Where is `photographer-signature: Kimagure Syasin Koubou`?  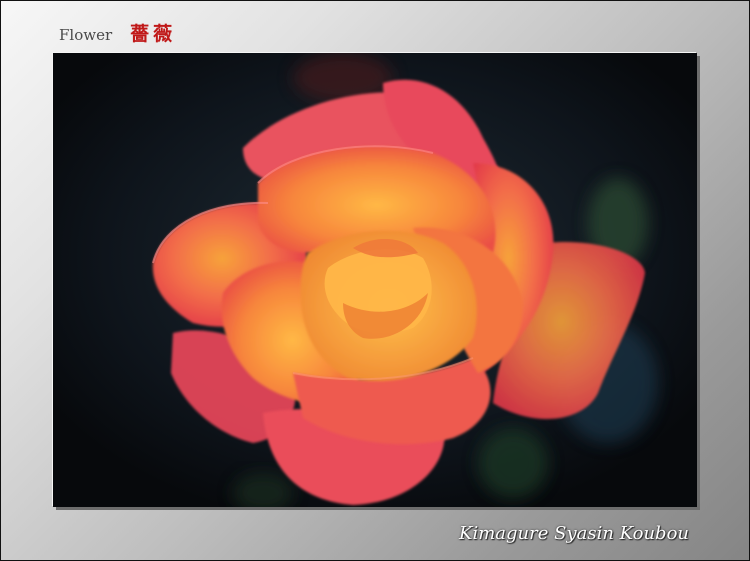 photographer-signature: Kimagure Syasin Koubou is located at coordinates (574, 533).